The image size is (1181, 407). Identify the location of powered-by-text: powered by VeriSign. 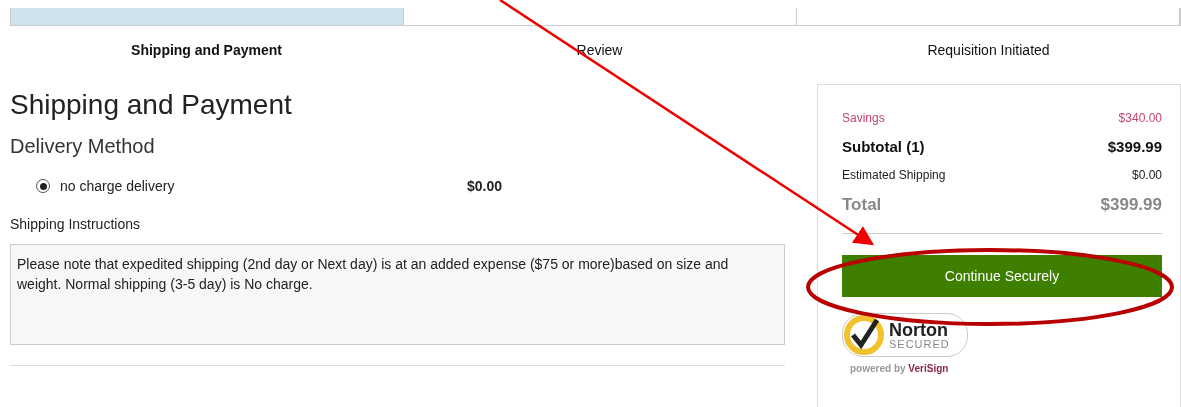
(900, 368).